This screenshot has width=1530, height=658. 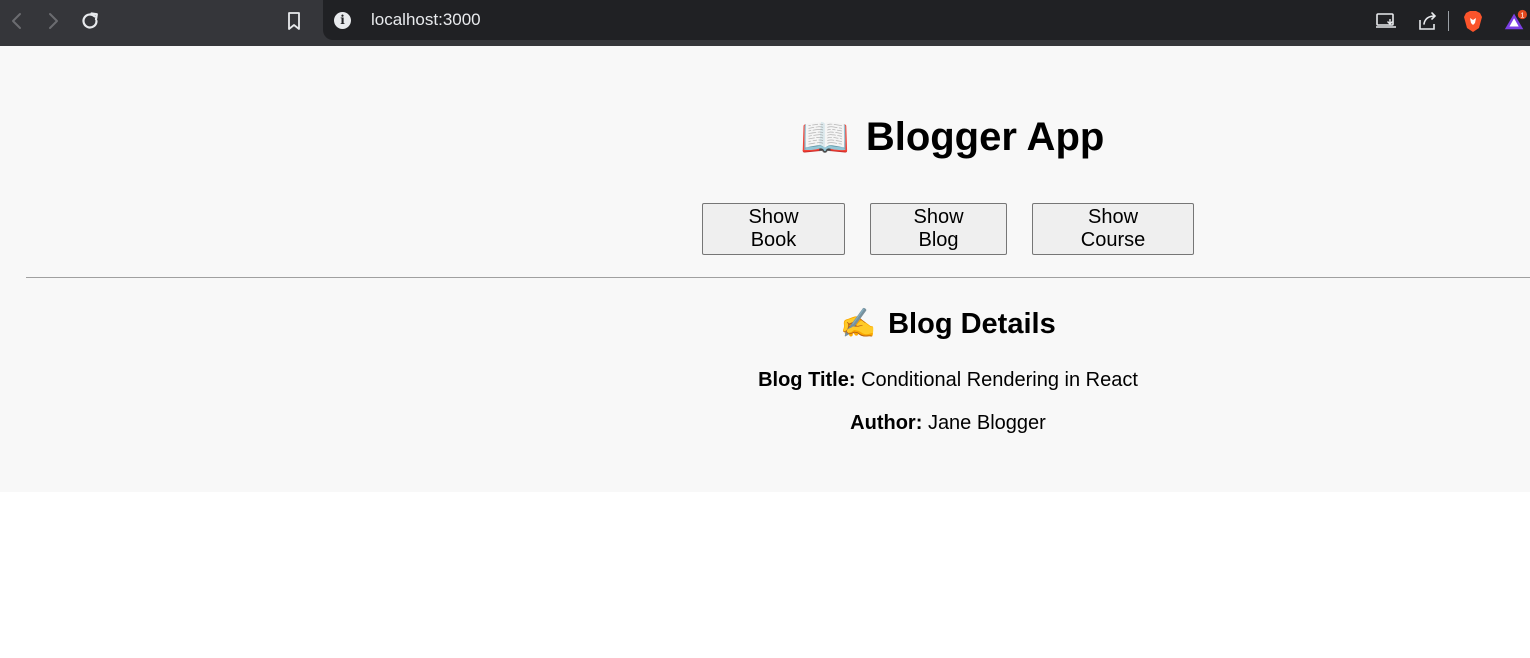 I want to click on reload-icon, so click(x=90, y=20).